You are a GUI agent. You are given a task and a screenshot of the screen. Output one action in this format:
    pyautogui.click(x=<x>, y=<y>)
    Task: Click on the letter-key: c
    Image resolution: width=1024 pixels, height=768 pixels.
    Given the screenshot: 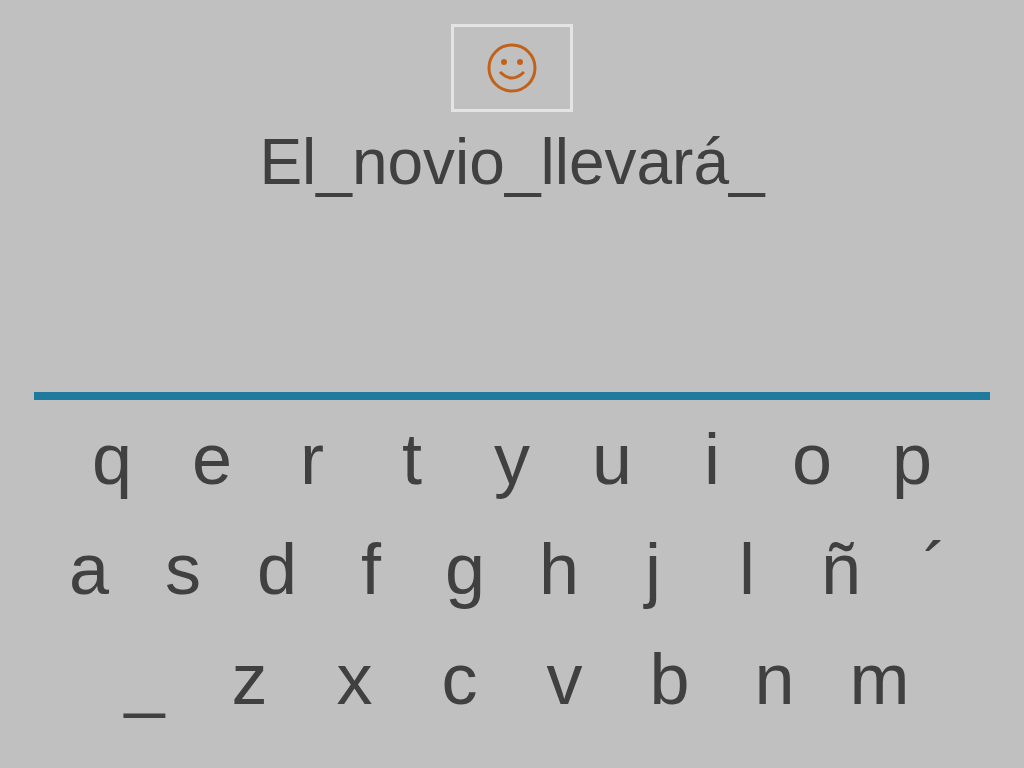 What is the action you would take?
    pyautogui.click(x=459, y=679)
    